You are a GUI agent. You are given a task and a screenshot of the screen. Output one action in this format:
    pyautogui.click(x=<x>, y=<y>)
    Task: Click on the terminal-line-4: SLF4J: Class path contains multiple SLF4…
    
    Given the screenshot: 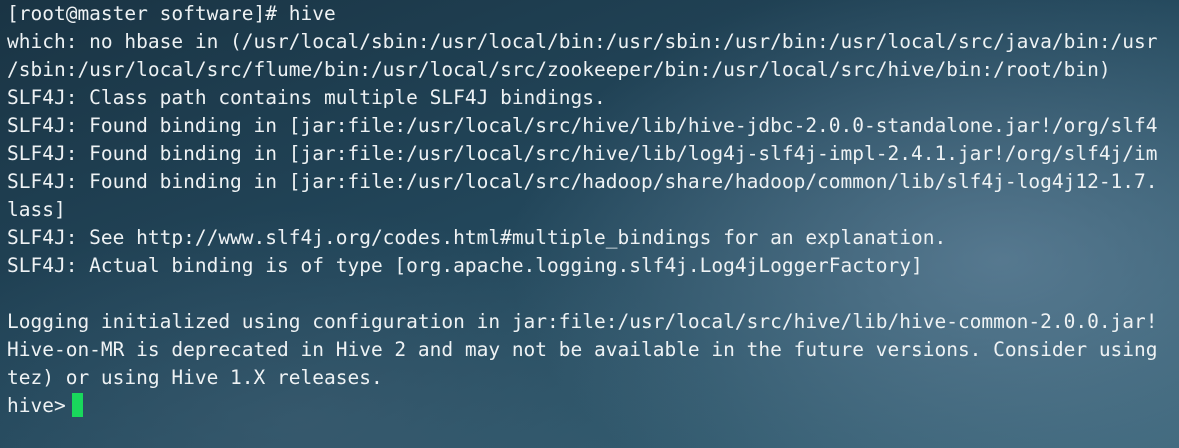 What is the action you would take?
    pyautogui.click(x=306, y=97)
    